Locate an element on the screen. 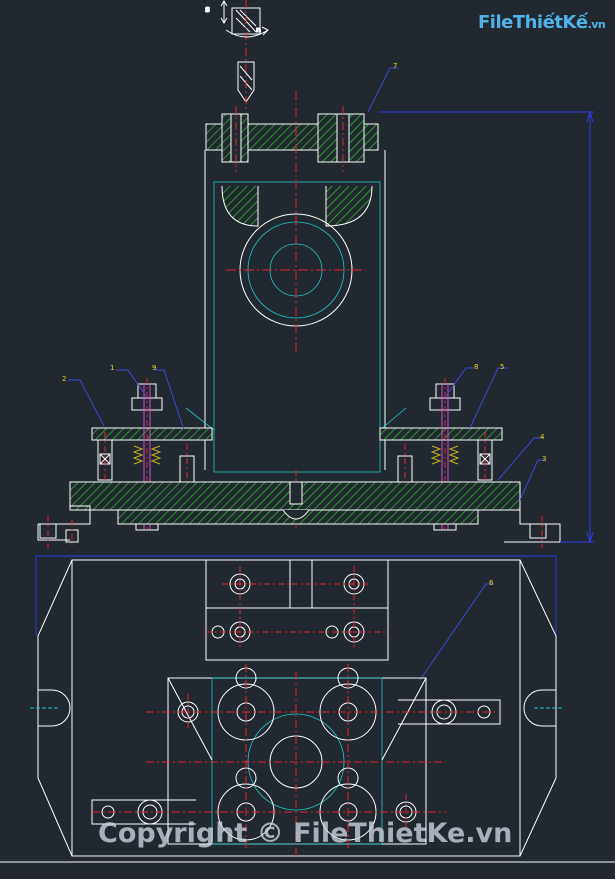  watermark-logo: FileThiếtKế.vn is located at coordinates (542, 22).